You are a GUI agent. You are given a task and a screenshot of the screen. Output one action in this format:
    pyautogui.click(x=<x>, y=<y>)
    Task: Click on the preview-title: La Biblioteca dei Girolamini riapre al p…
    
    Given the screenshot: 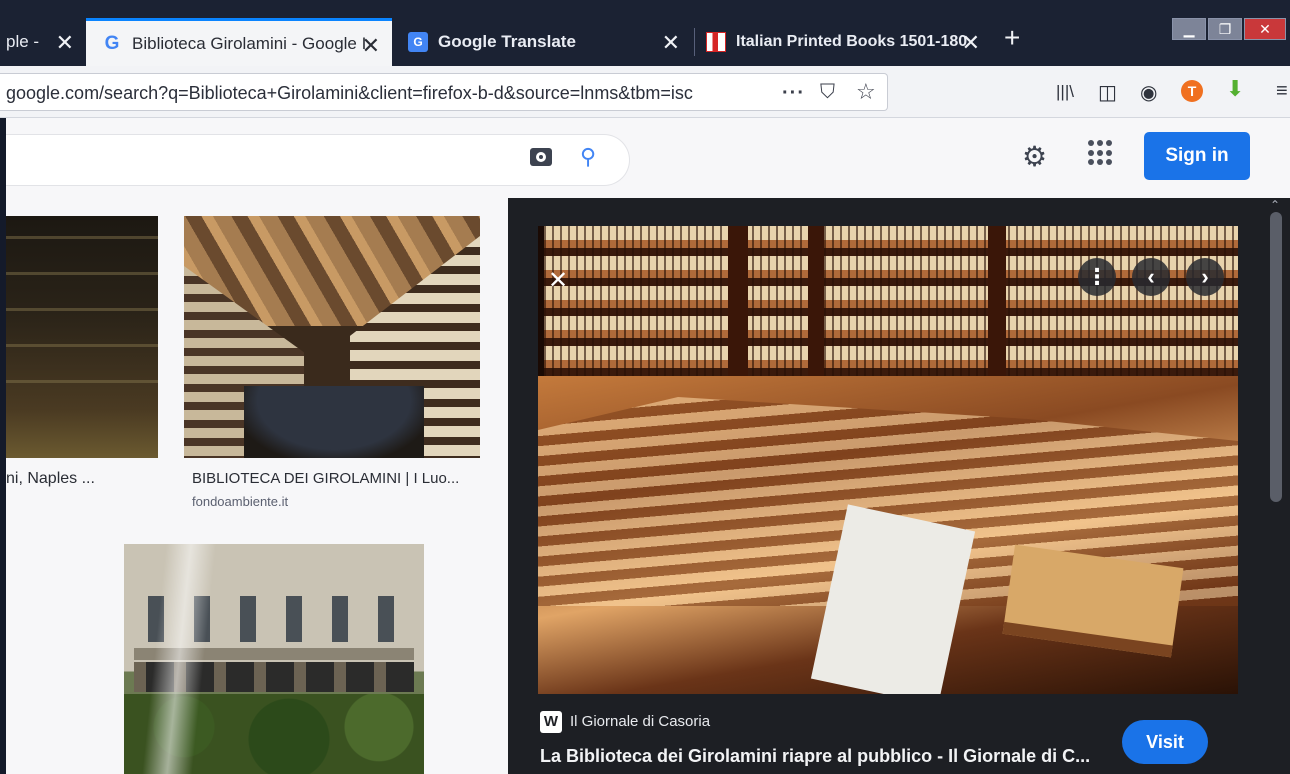 What is the action you would take?
    pyautogui.click(x=815, y=756)
    